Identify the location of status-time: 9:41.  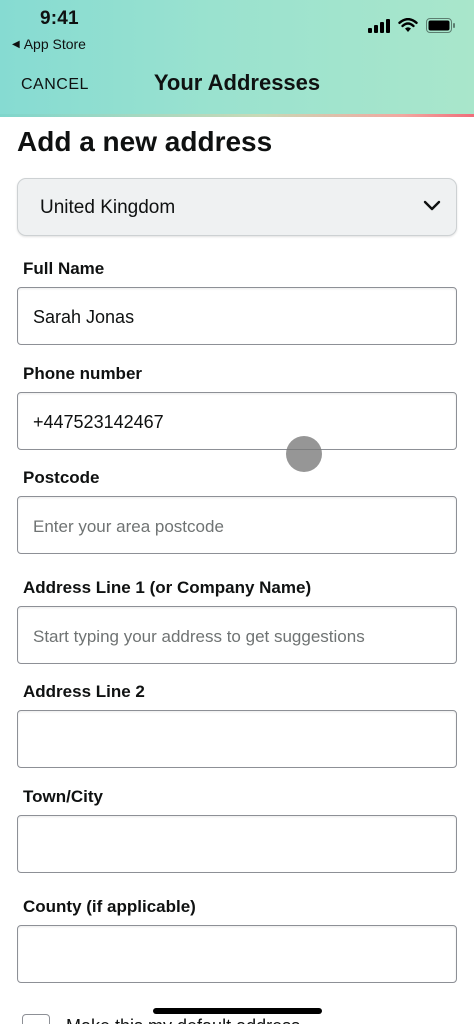
(59, 18).